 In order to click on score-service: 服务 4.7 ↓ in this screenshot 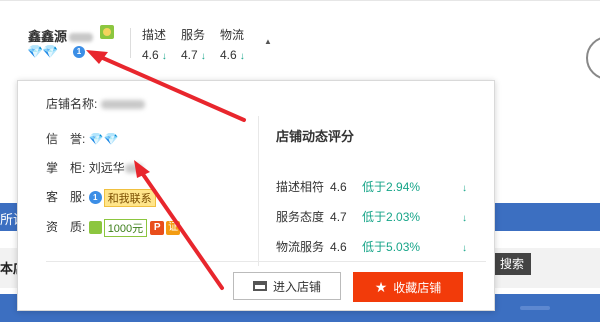, I will do `click(193, 44)`.